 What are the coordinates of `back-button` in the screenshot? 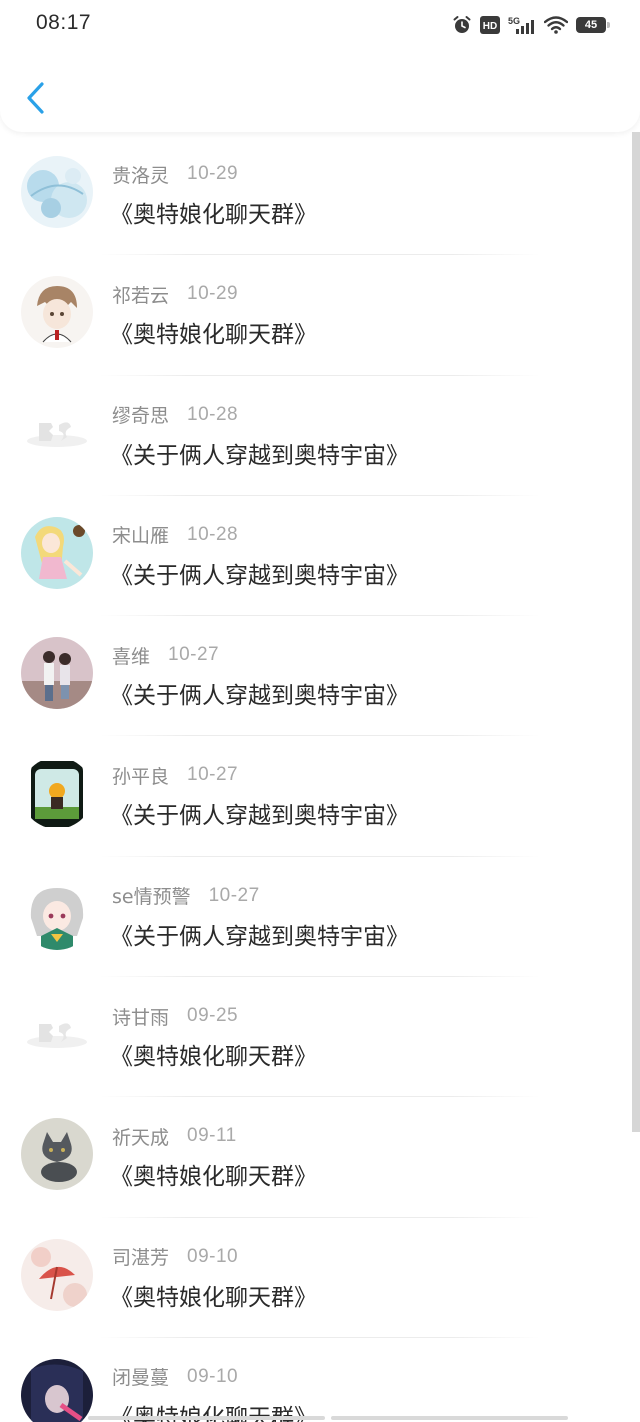 It's located at (36, 98).